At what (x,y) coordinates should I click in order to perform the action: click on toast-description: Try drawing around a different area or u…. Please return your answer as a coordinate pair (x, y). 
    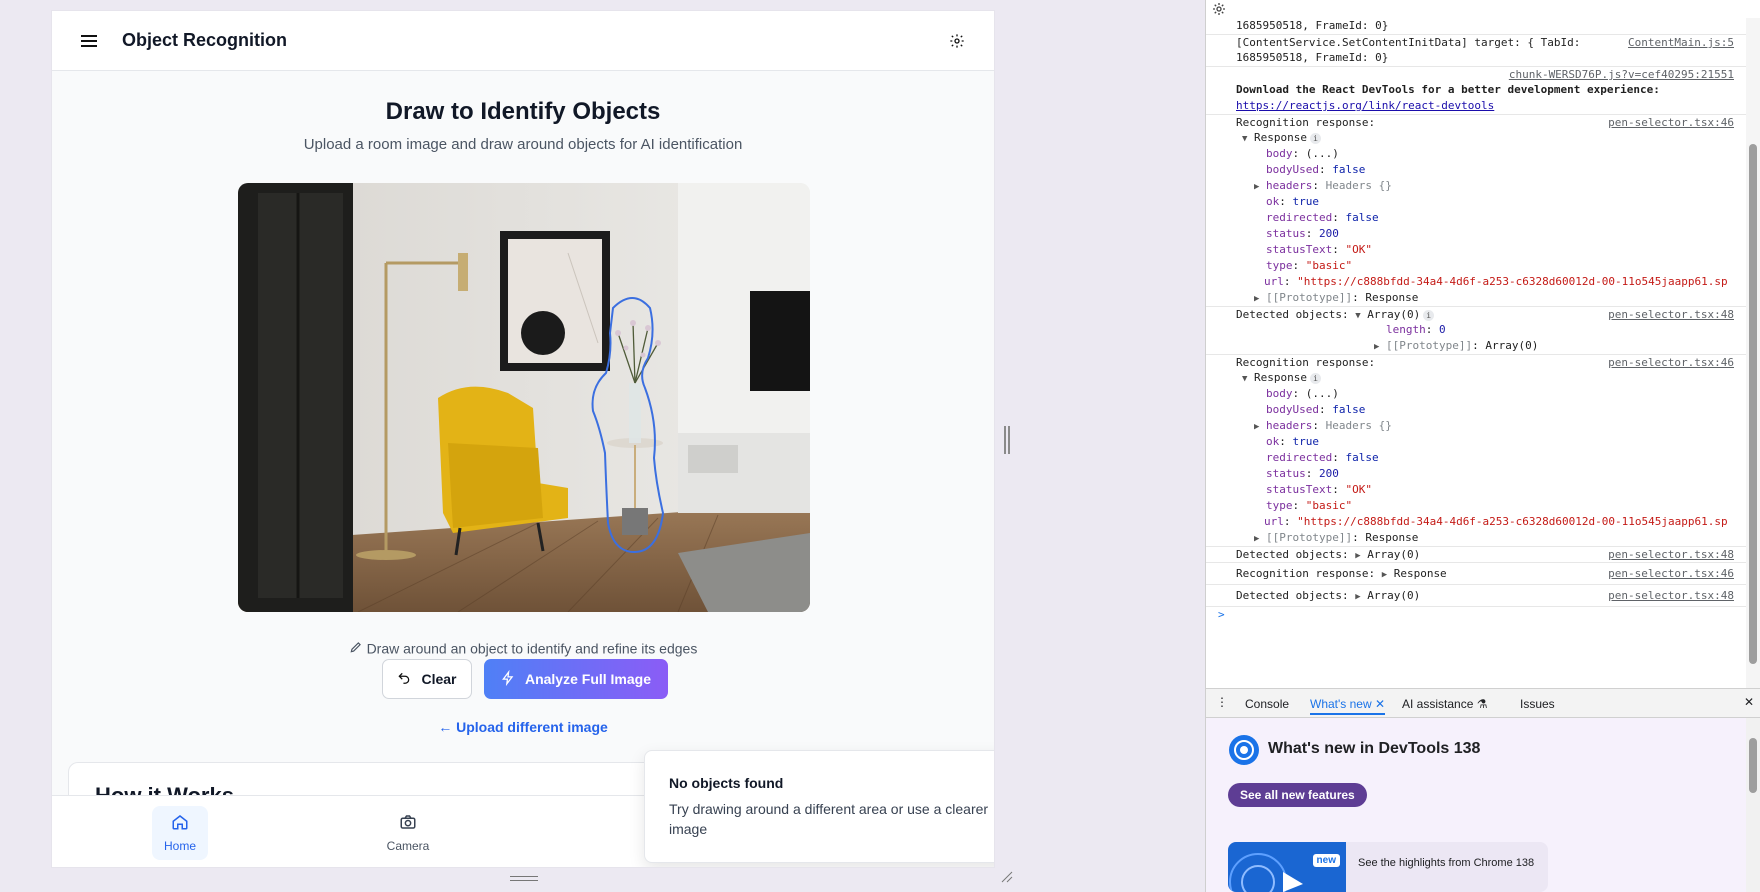
    Looking at the image, I should click on (829, 819).